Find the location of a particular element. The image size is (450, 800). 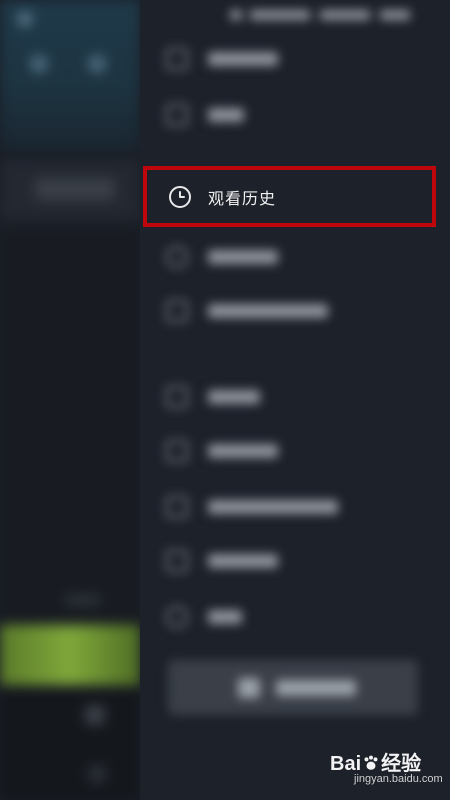

background-app-bottom-bar is located at coordinates (70, 745).